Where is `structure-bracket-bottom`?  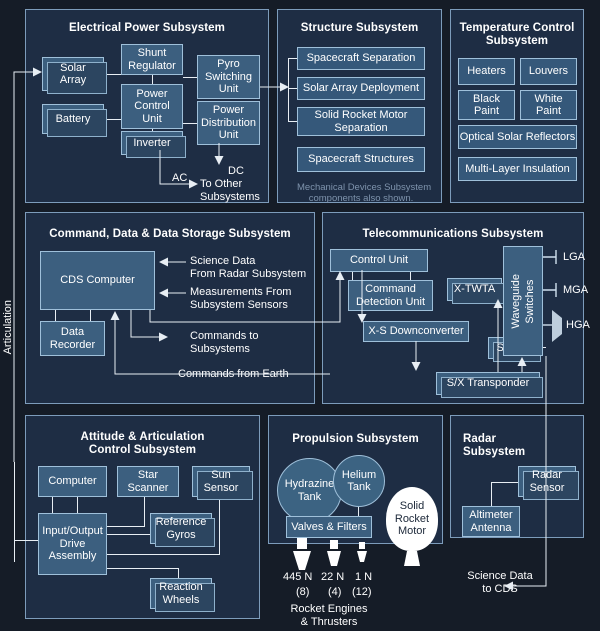 structure-bracket-bottom is located at coordinates (292, 121).